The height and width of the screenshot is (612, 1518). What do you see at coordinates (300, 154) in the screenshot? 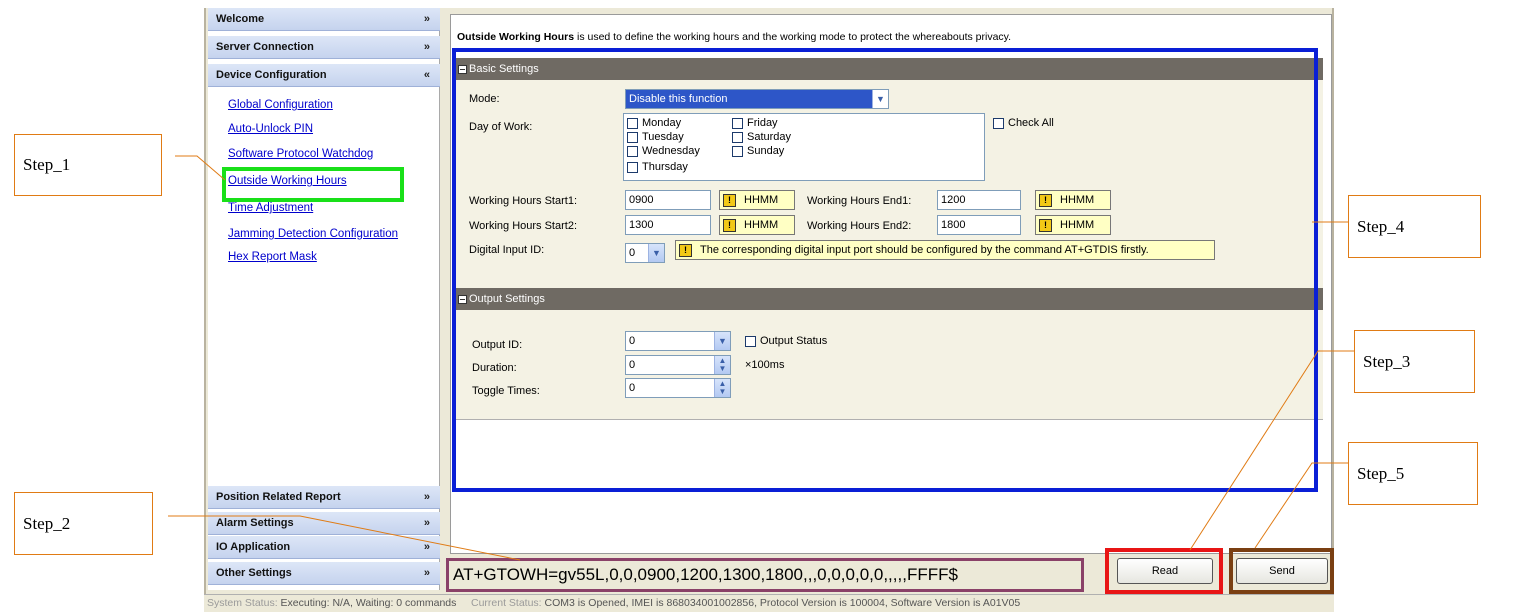
I see `sidebar-link-software-protocol-watchdog: Software Protocol Watchdog` at bounding box center [300, 154].